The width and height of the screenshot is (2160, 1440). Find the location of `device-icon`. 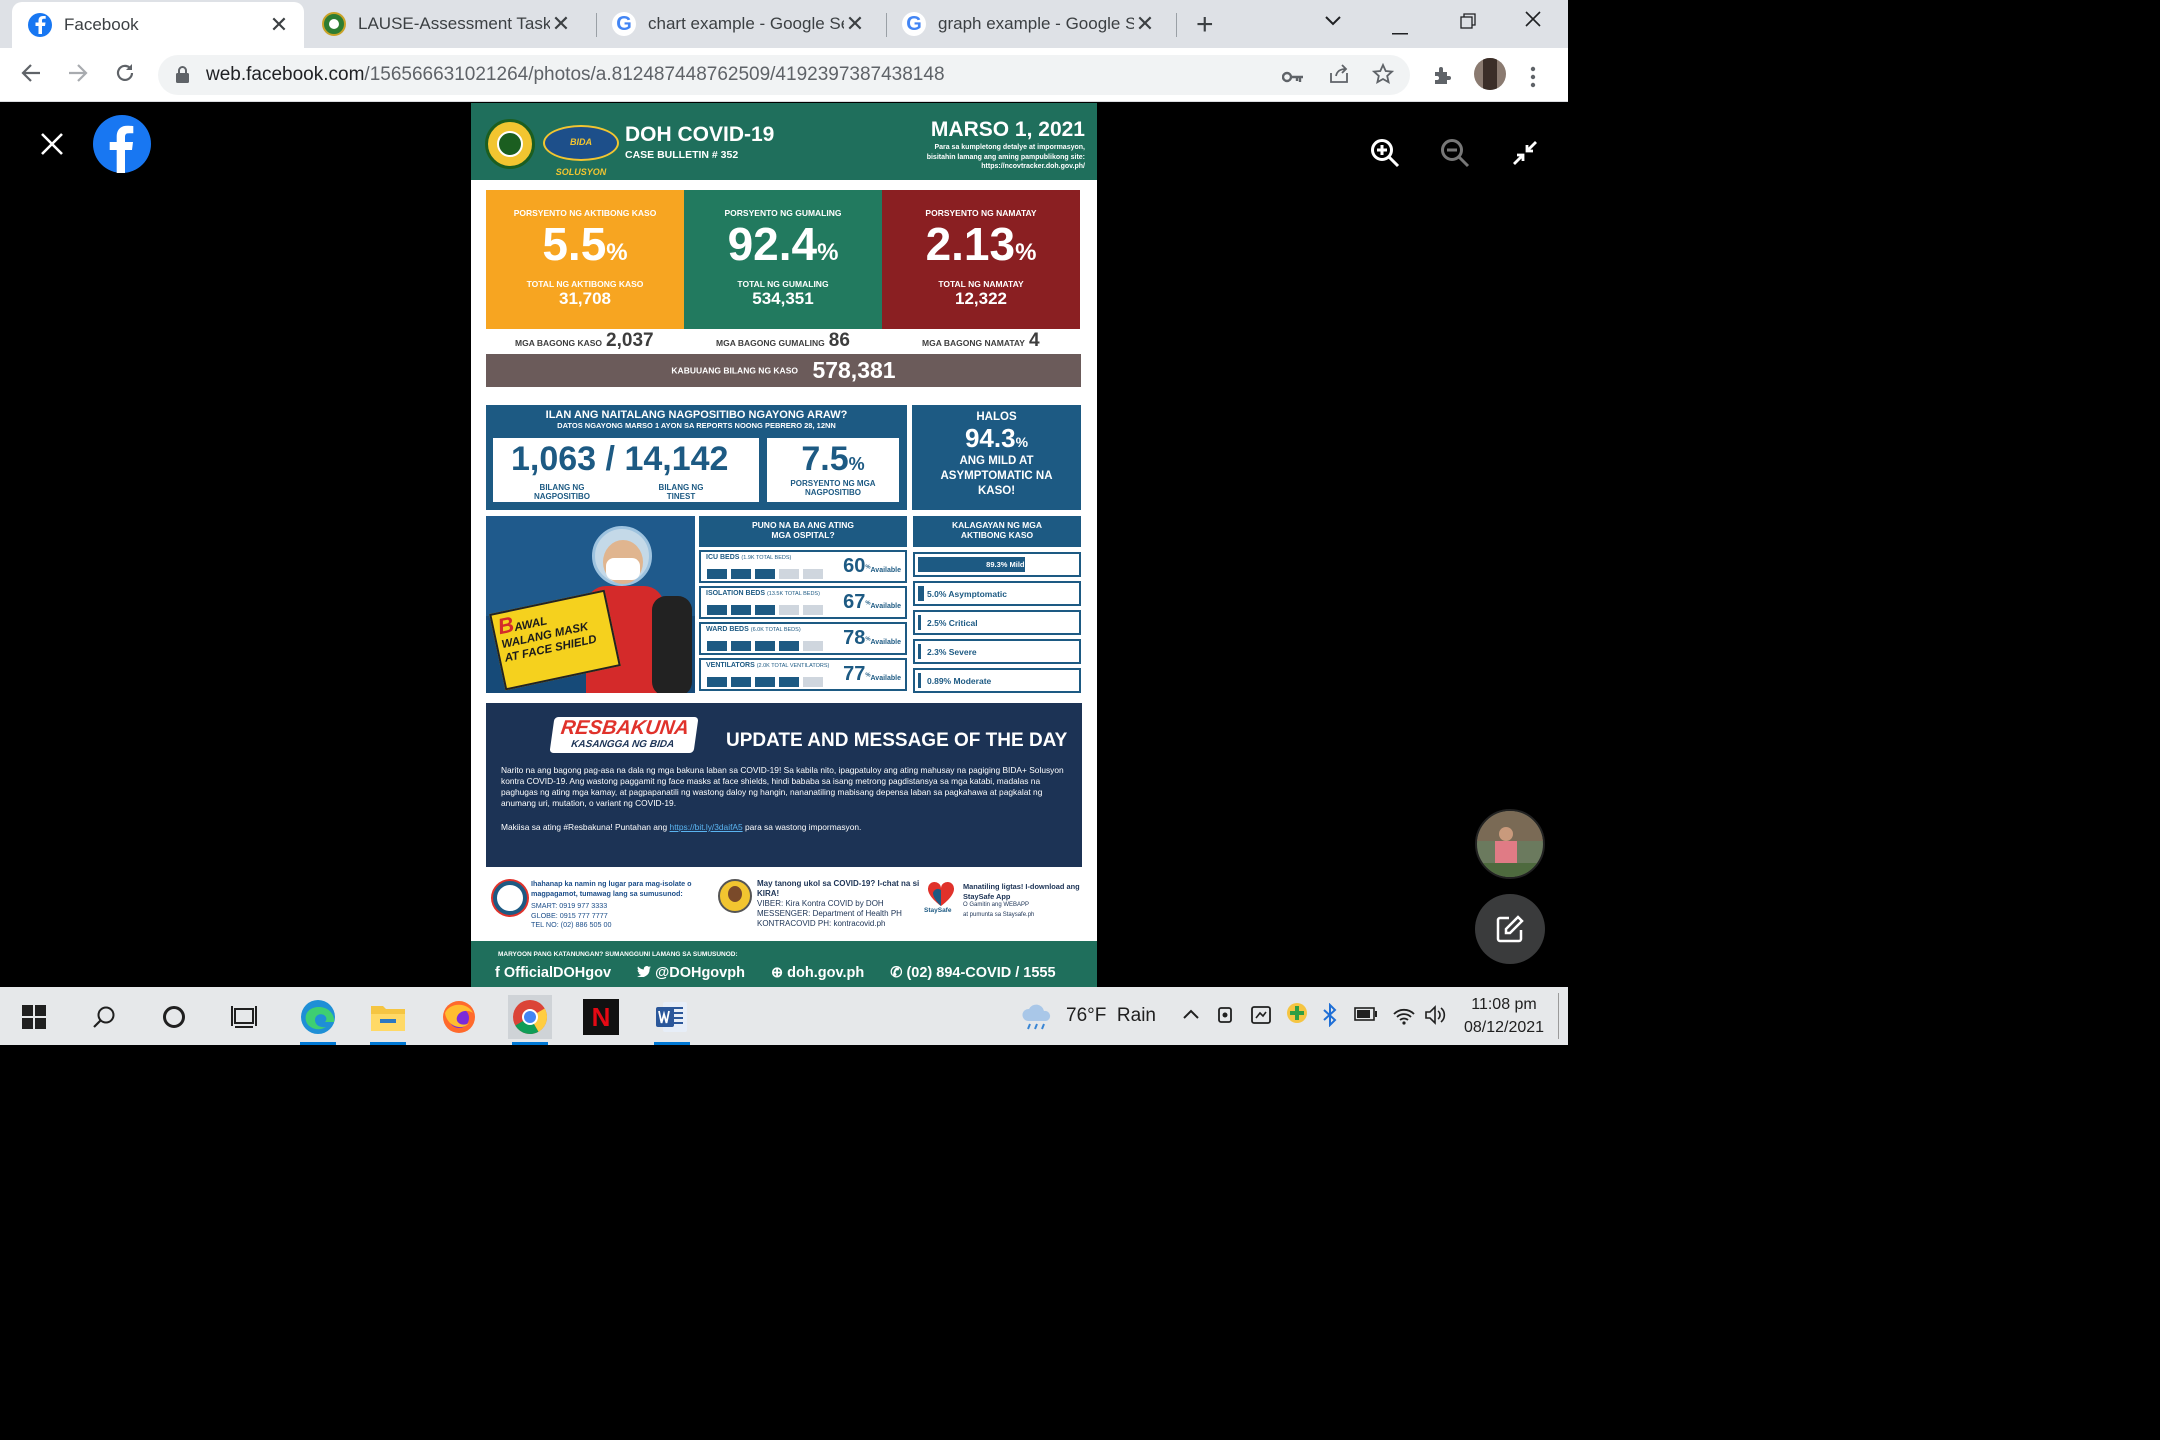

device-icon is located at coordinates (1261, 1017).